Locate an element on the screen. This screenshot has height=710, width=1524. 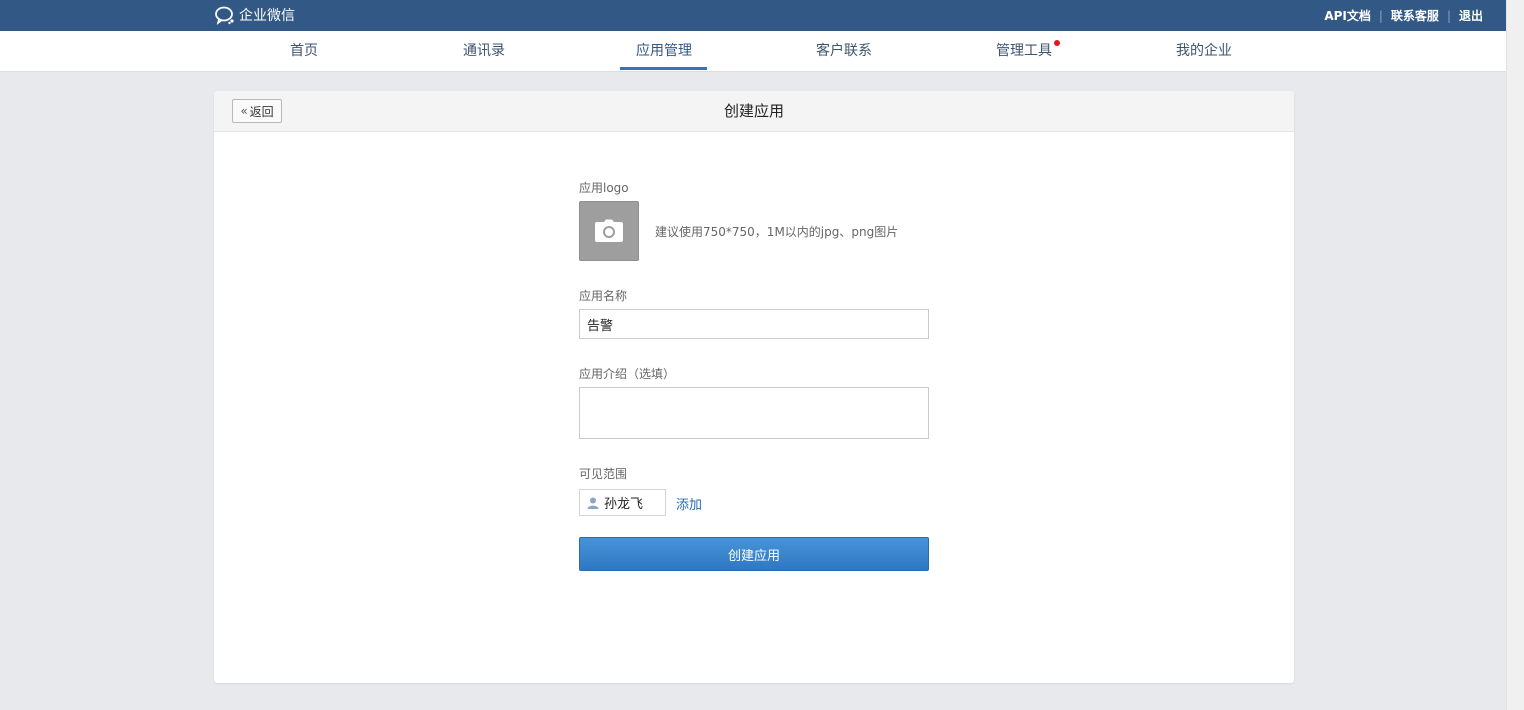
top-links: API文档 | 联系客服 | 退出 is located at coordinates (1403, 15).